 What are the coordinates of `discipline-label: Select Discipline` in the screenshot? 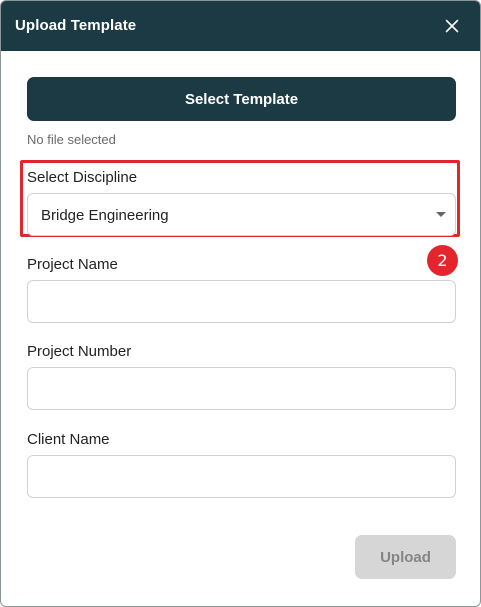 It's located at (82, 177).